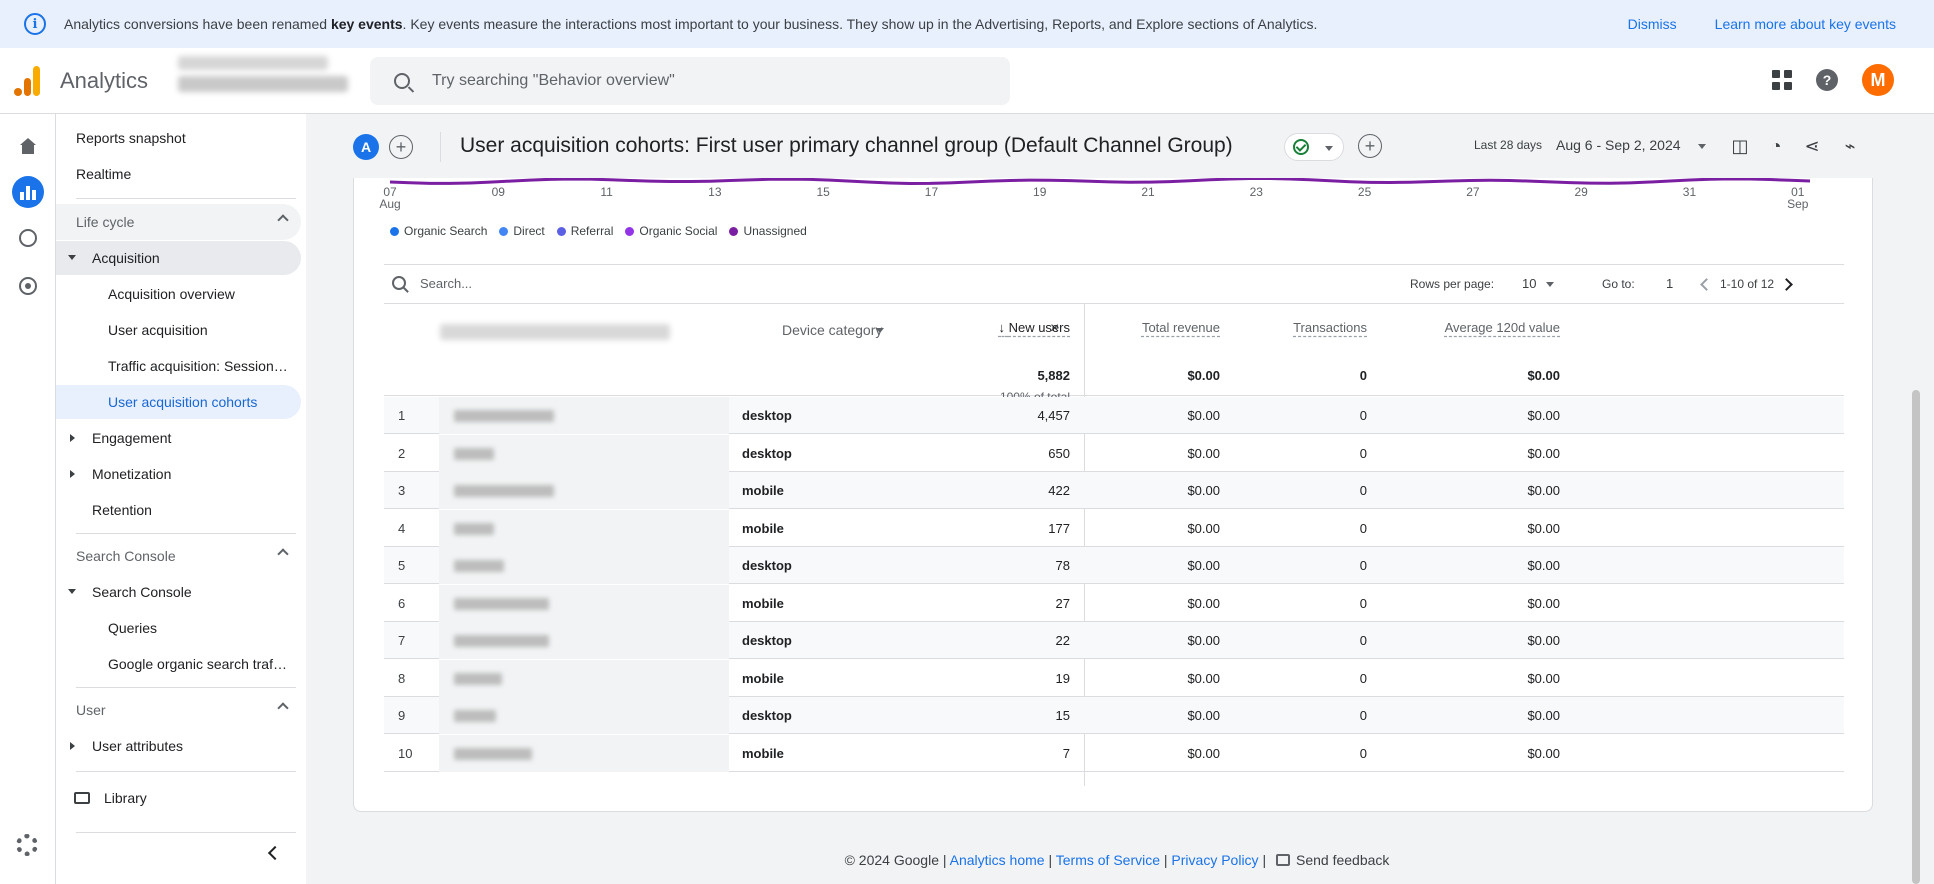  I want to click on primary-dimension-header, so click(555, 332).